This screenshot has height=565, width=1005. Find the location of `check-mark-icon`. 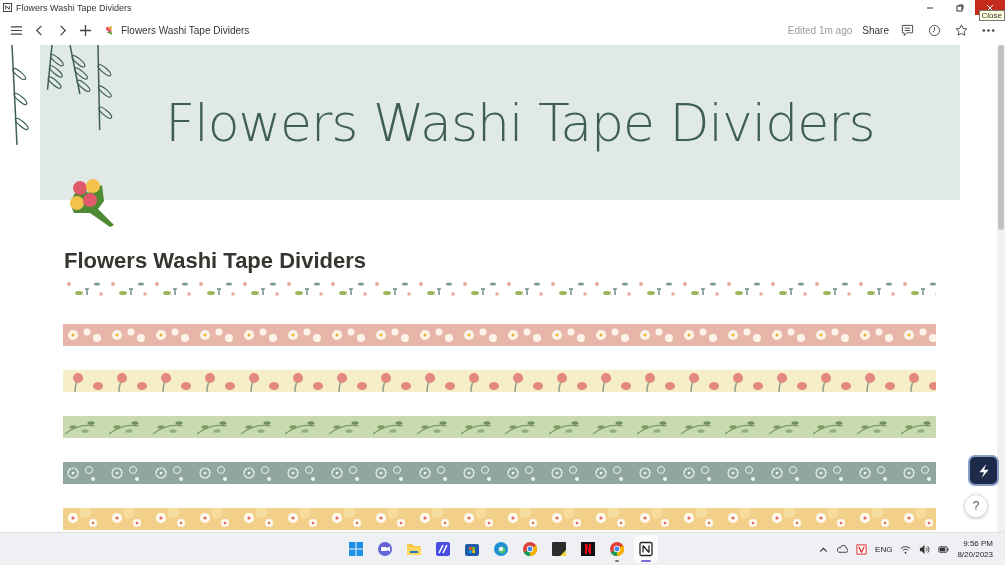

check-mark-icon is located at coordinates (862, 549).